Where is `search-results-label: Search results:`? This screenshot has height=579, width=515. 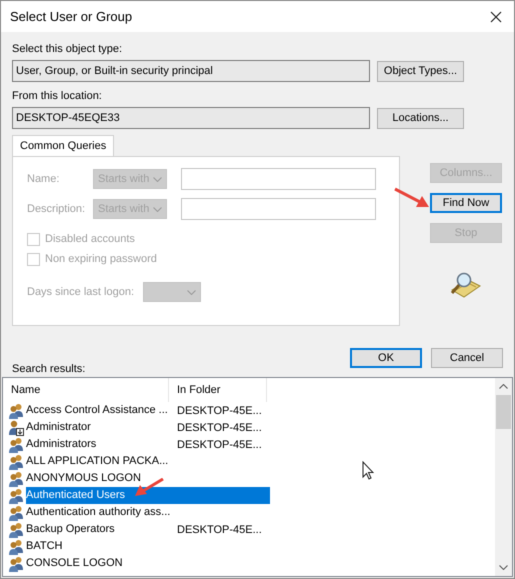
search-results-label: Search results: is located at coordinates (49, 369).